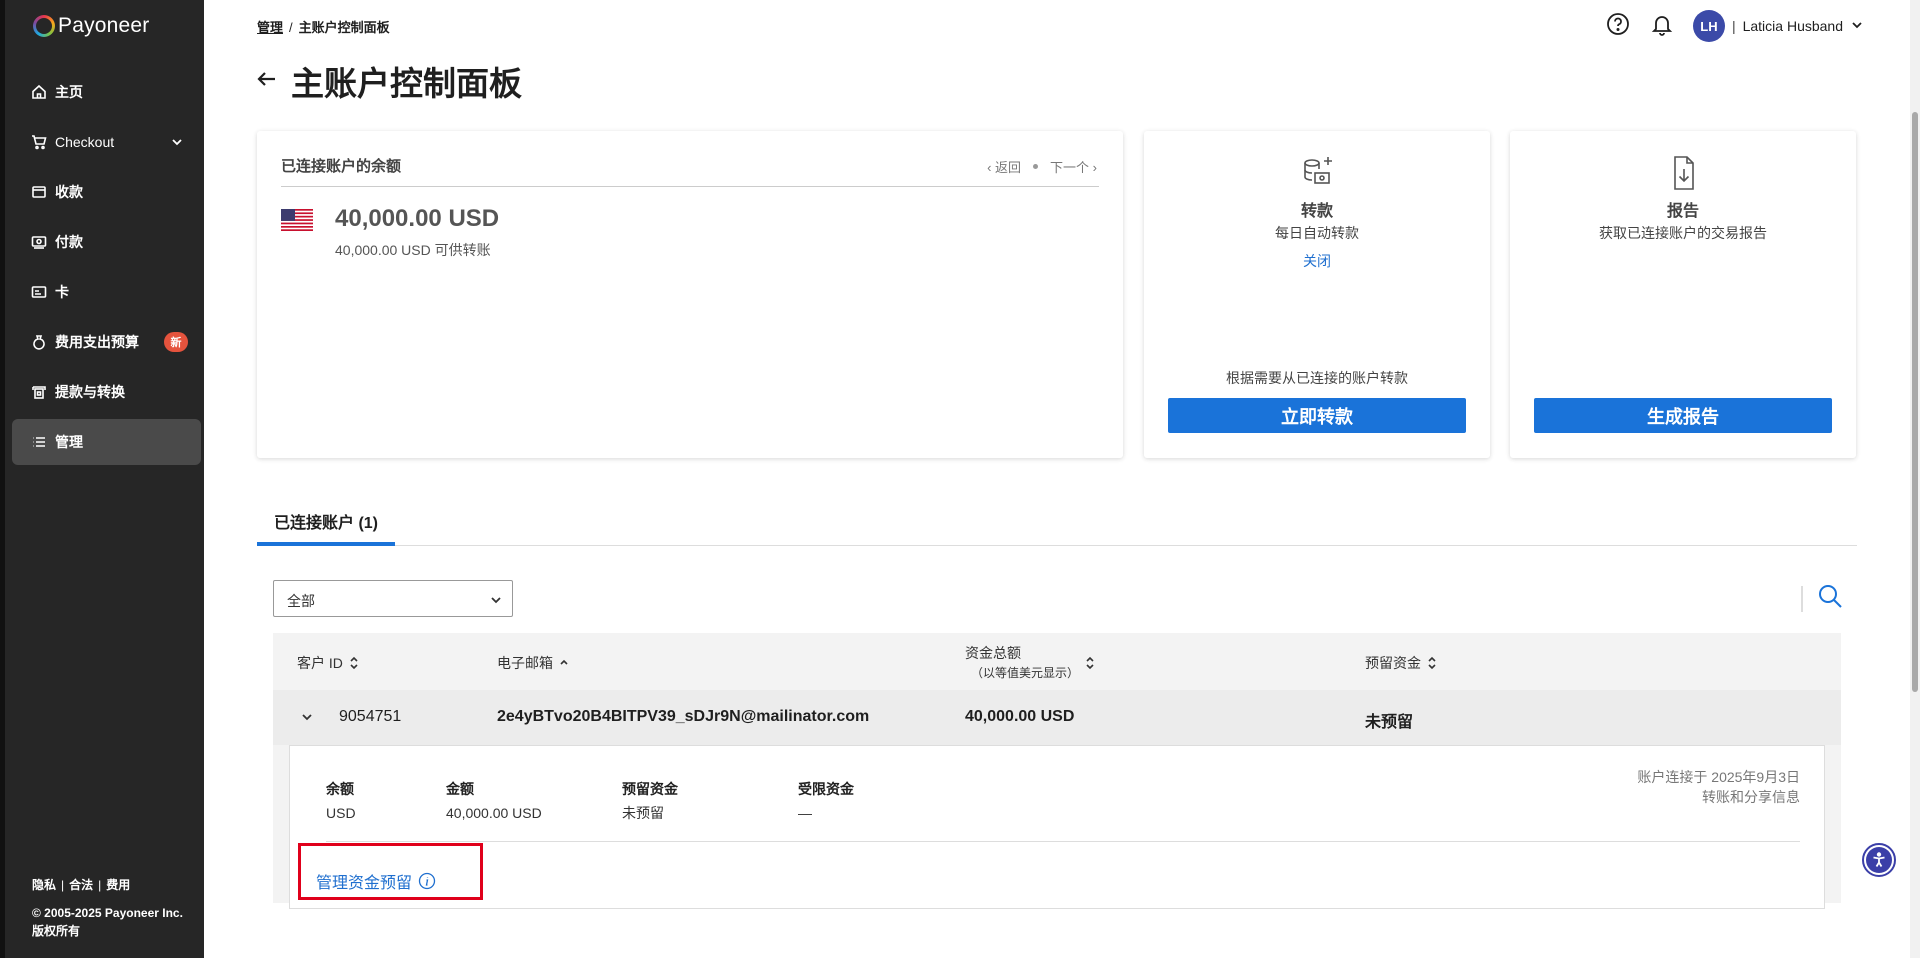  I want to click on sidebar-item-home: 主页, so click(106, 92).